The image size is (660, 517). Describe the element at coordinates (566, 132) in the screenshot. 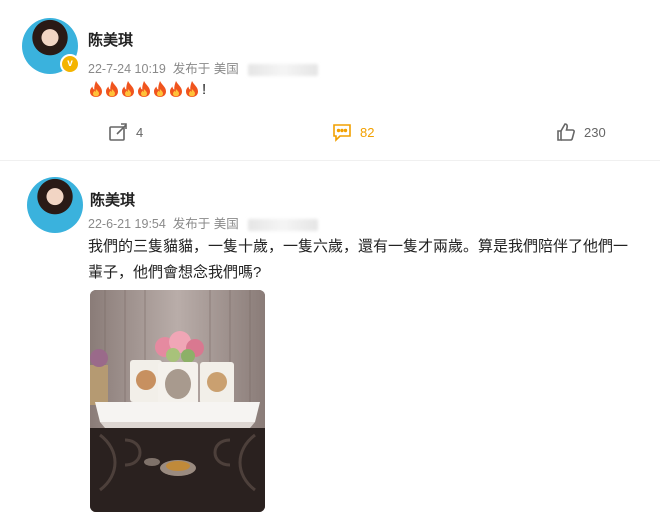

I see `like-icon` at that location.